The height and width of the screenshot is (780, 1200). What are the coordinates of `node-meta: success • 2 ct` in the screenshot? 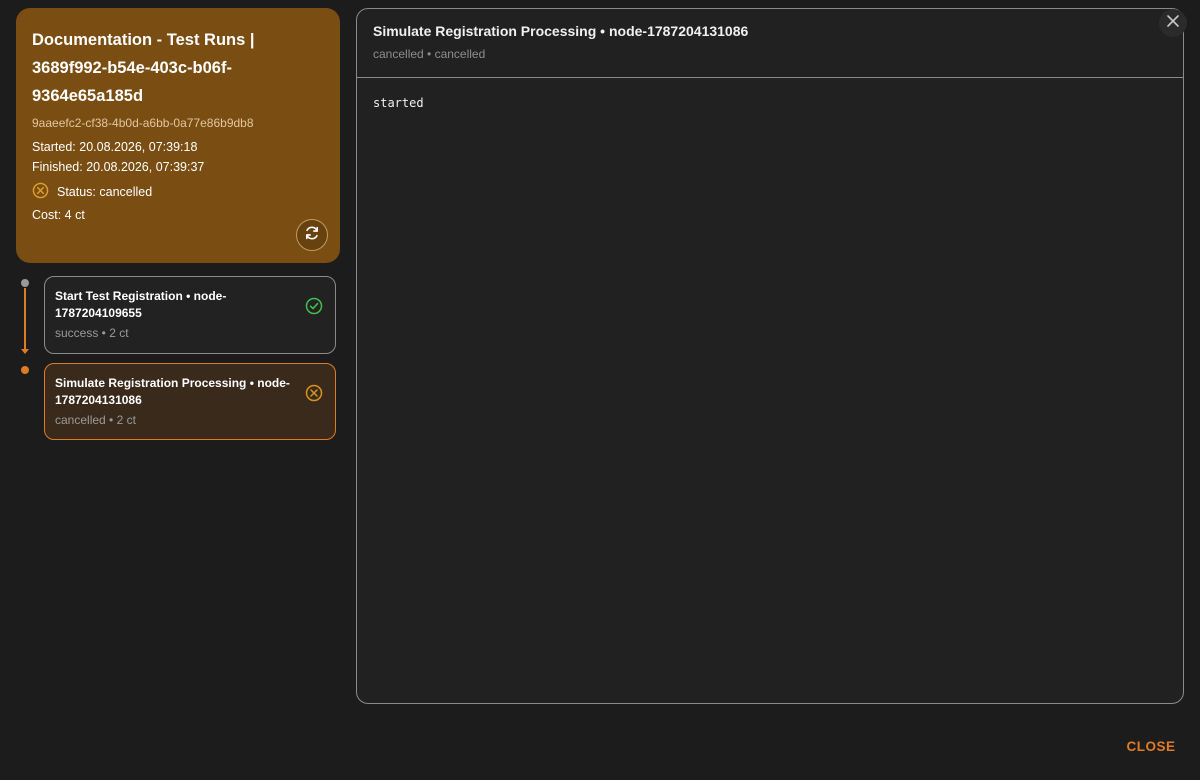 It's located at (92, 333).